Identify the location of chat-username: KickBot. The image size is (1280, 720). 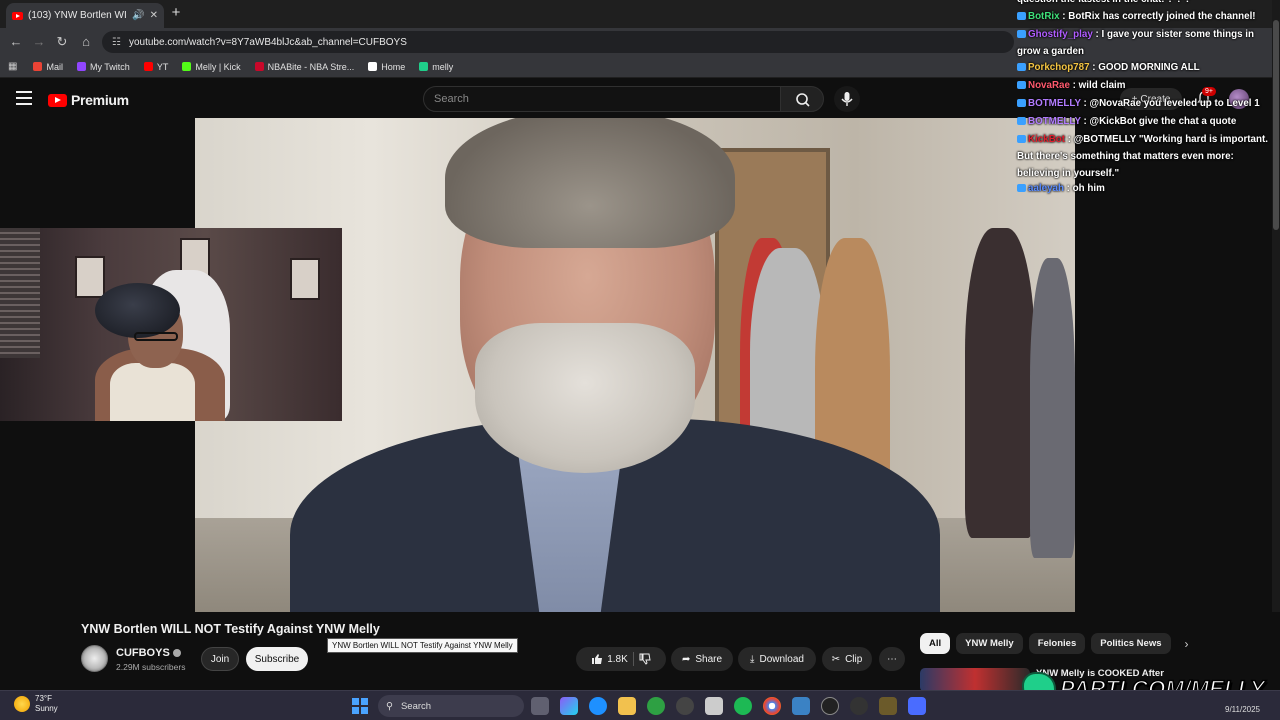
(1046, 139).